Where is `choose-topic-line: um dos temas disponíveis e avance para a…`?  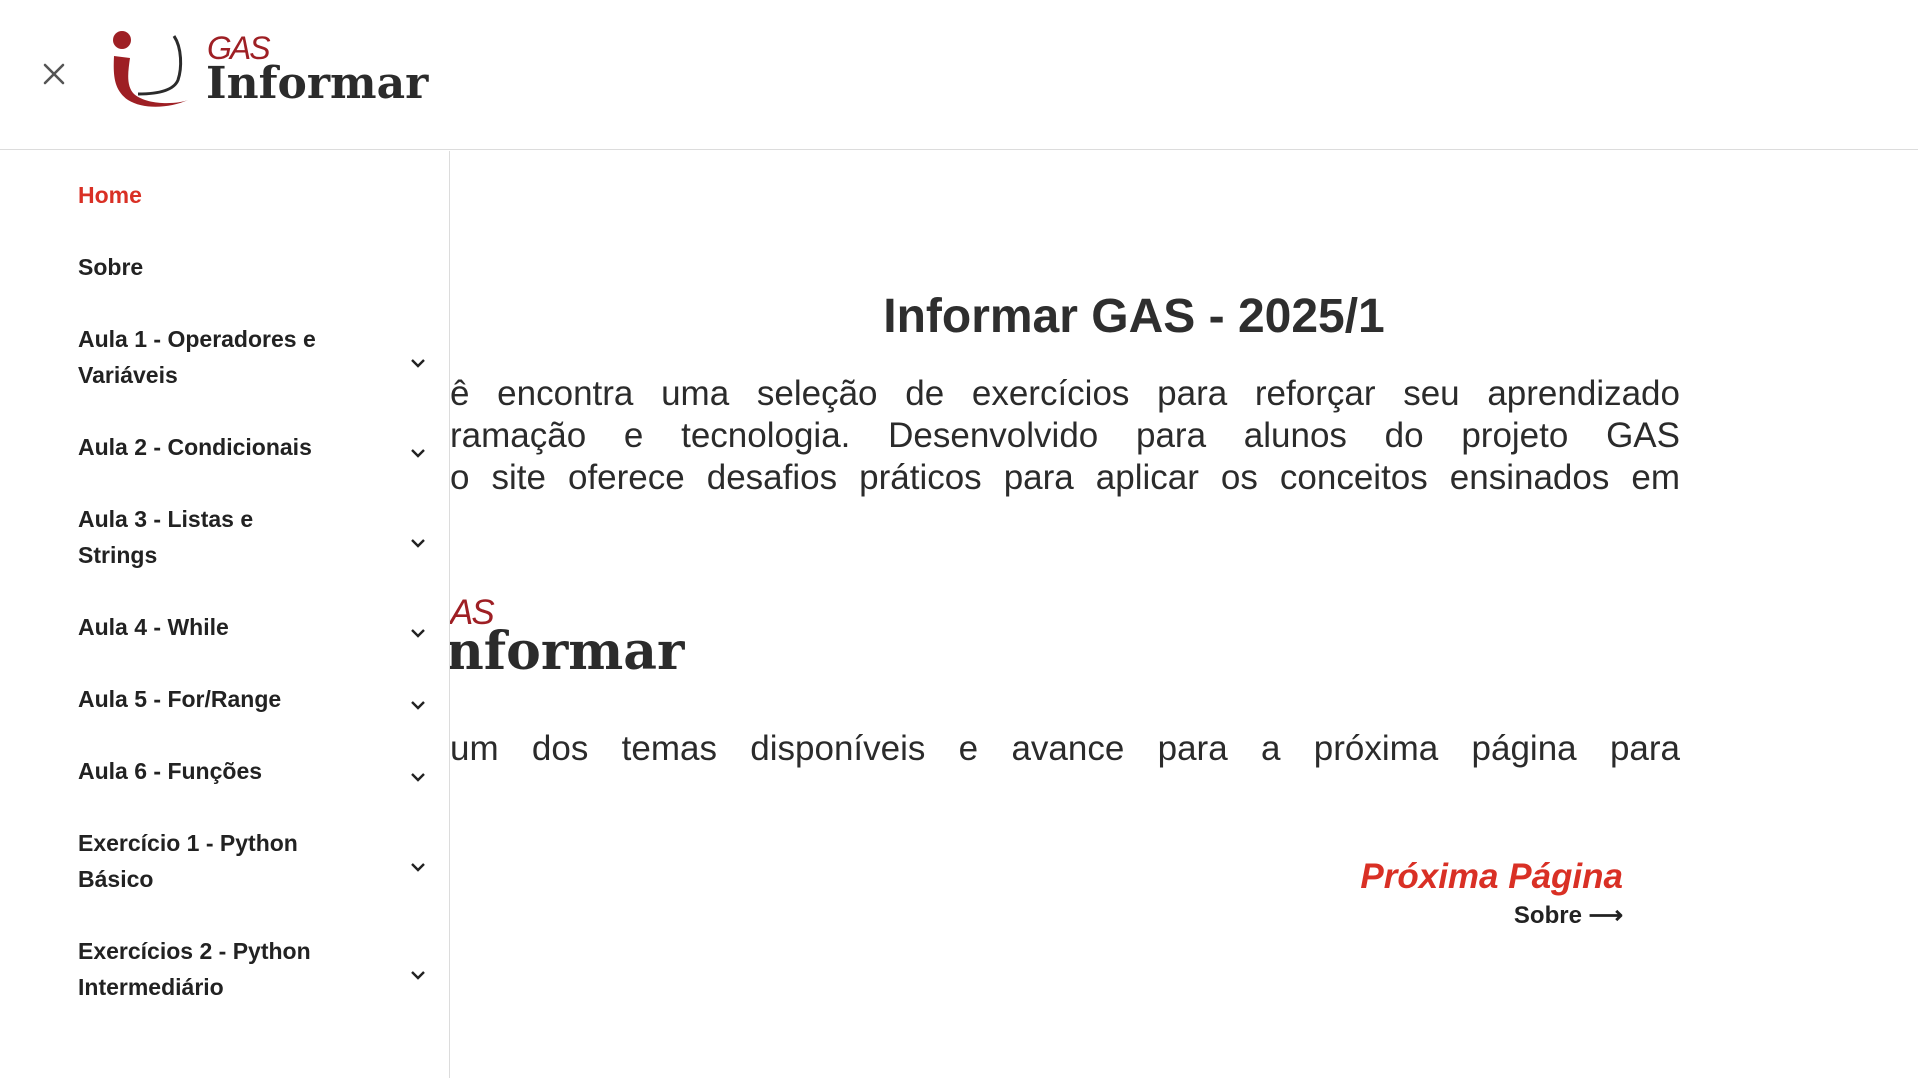
choose-topic-line: um dos temas disponíveis e avance para a… is located at coordinates (1065, 748).